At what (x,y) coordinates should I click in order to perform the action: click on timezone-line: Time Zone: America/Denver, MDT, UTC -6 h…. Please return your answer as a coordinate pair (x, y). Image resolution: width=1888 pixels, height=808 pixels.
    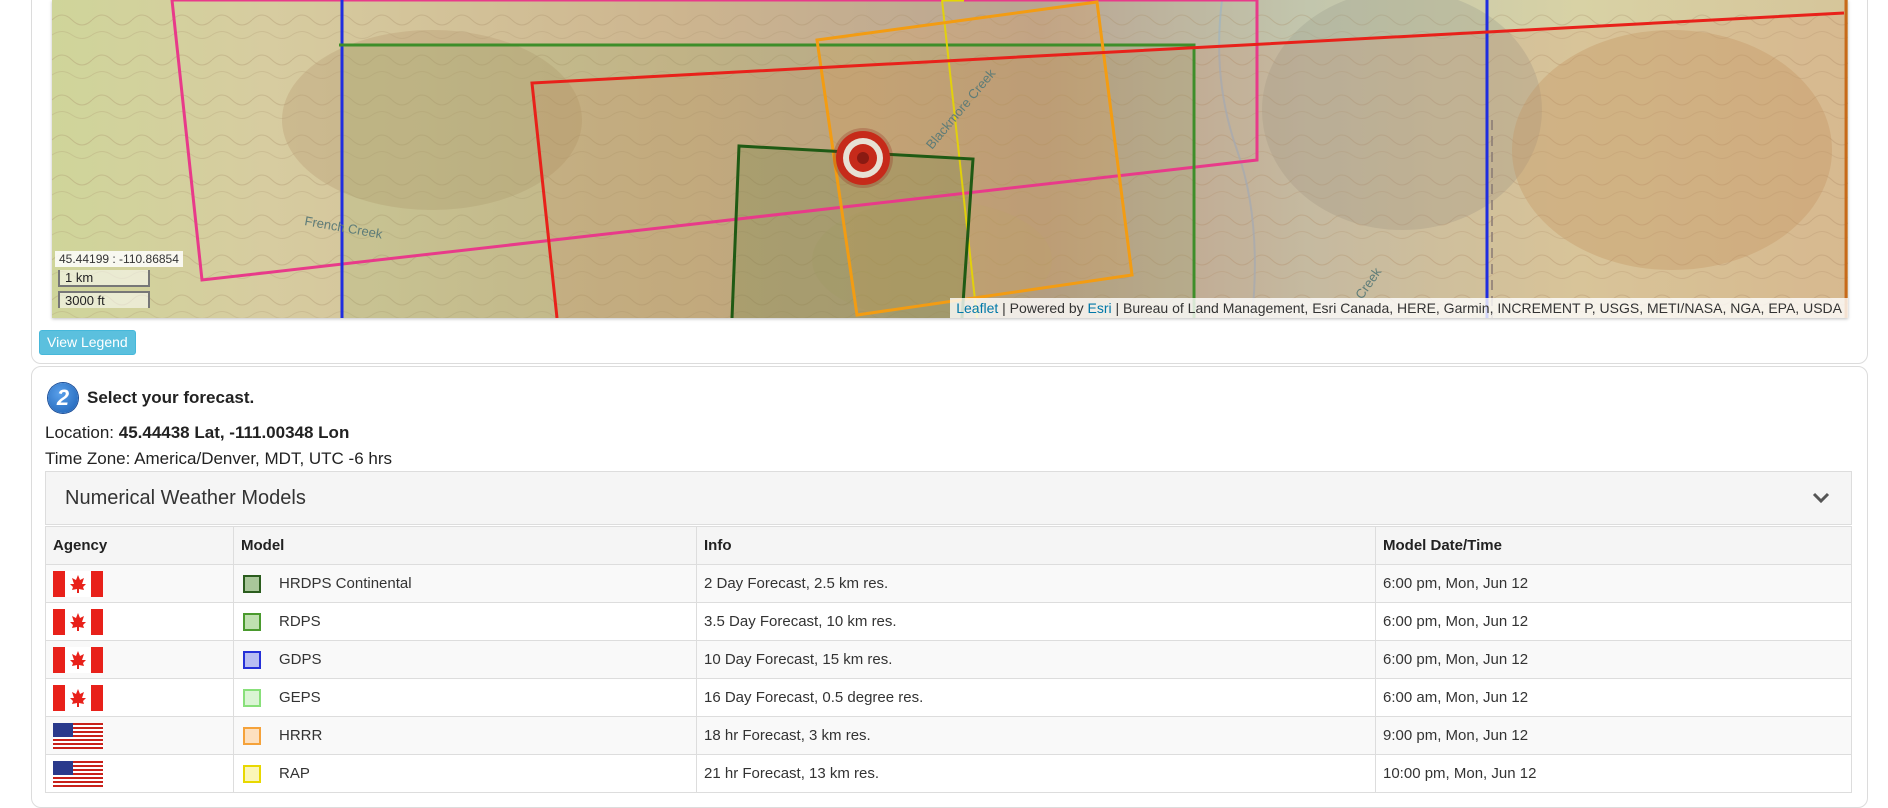
    Looking at the image, I should click on (219, 458).